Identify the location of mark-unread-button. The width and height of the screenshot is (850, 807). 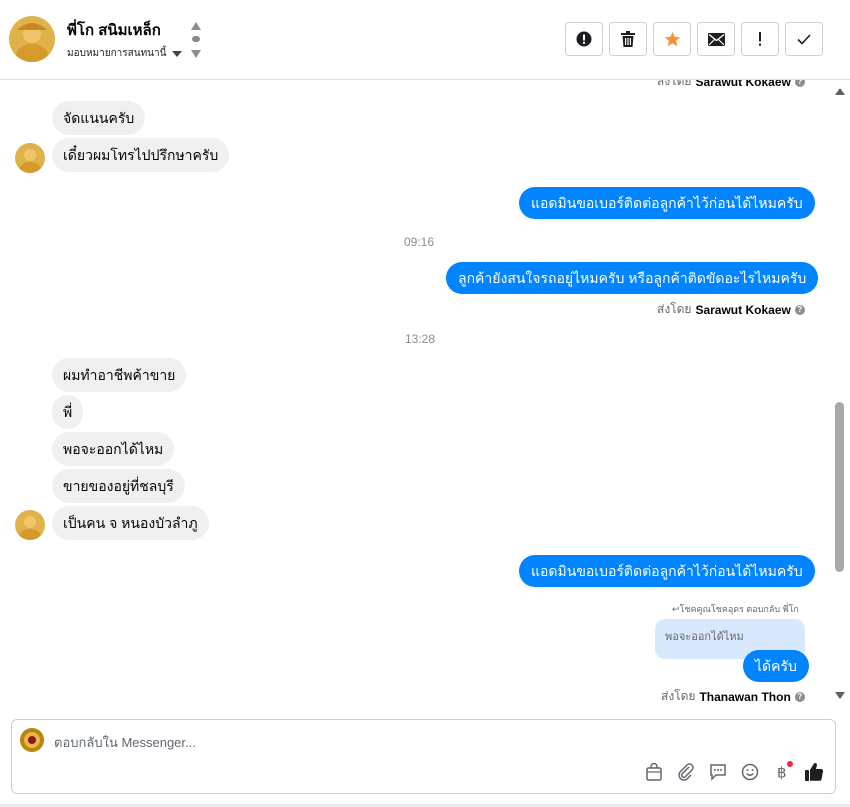
(716, 39).